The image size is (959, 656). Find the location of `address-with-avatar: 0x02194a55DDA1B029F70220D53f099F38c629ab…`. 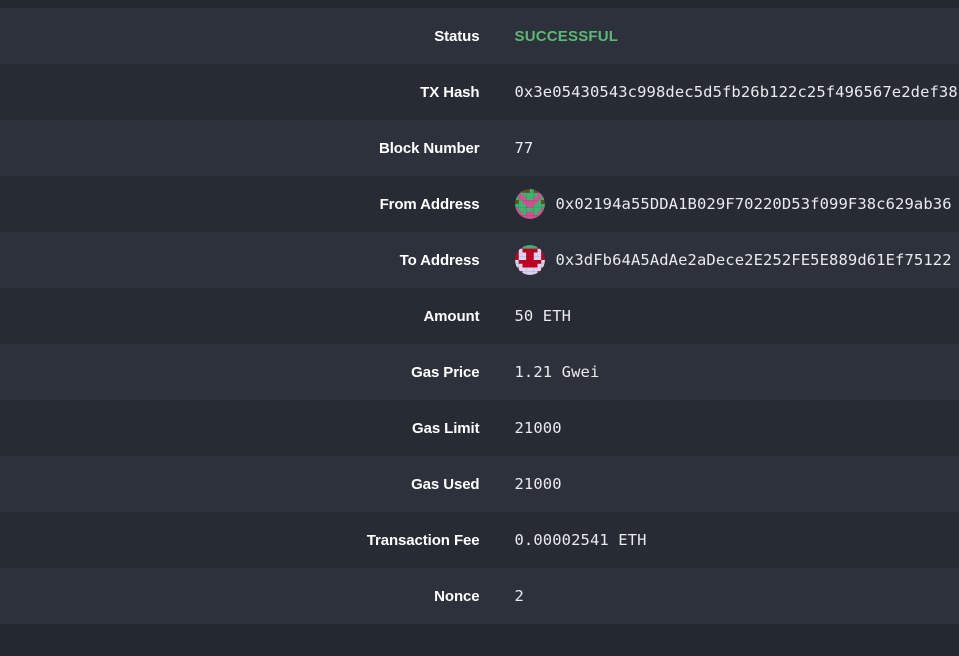

address-with-avatar: 0x02194a55DDA1B029F70220D53f099F38c629ab… is located at coordinates (736, 204).